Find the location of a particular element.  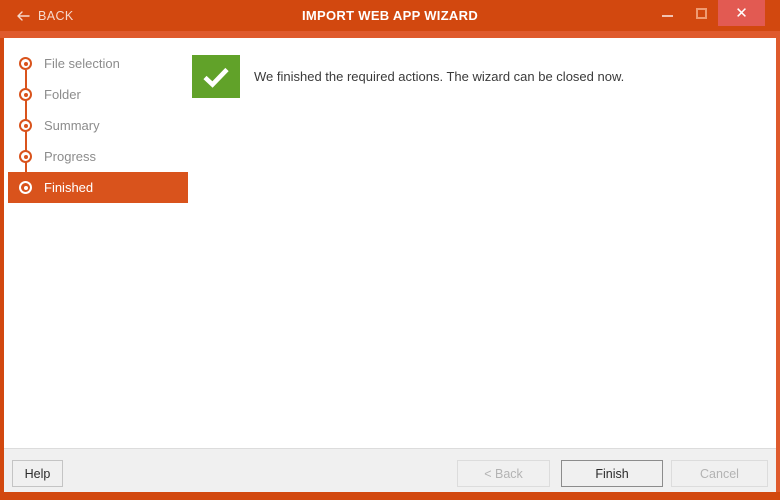

window-border-right is located at coordinates (778, 269).